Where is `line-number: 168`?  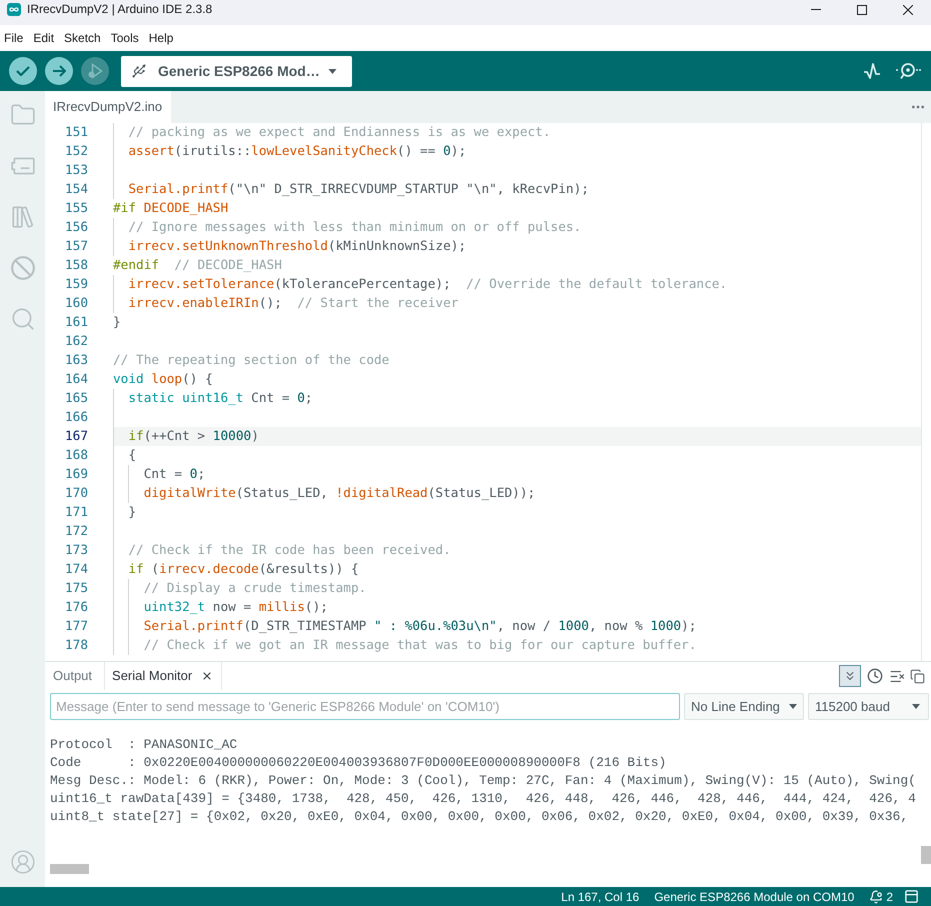
line-number: 168 is located at coordinates (76, 456).